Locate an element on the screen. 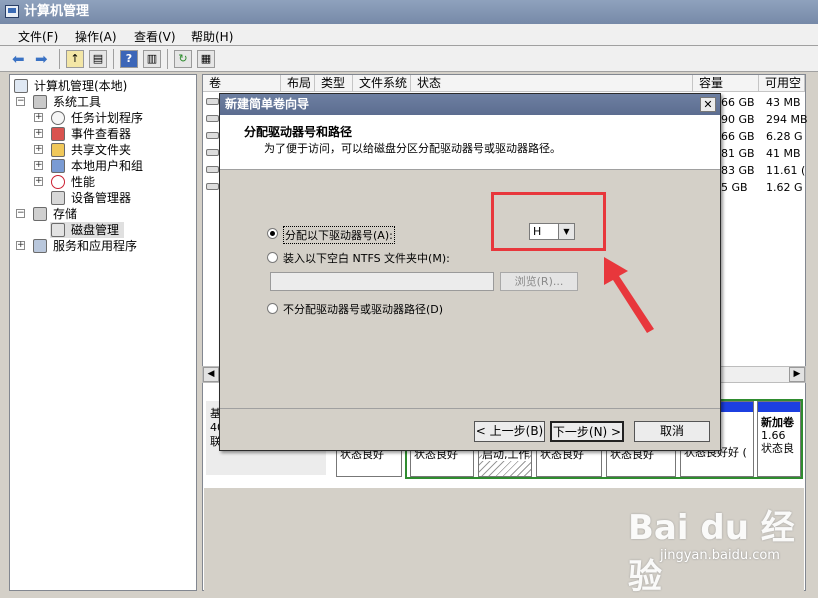 The height and width of the screenshot is (598, 818). column-header-layout: 布局 is located at coordinates (298, 83).